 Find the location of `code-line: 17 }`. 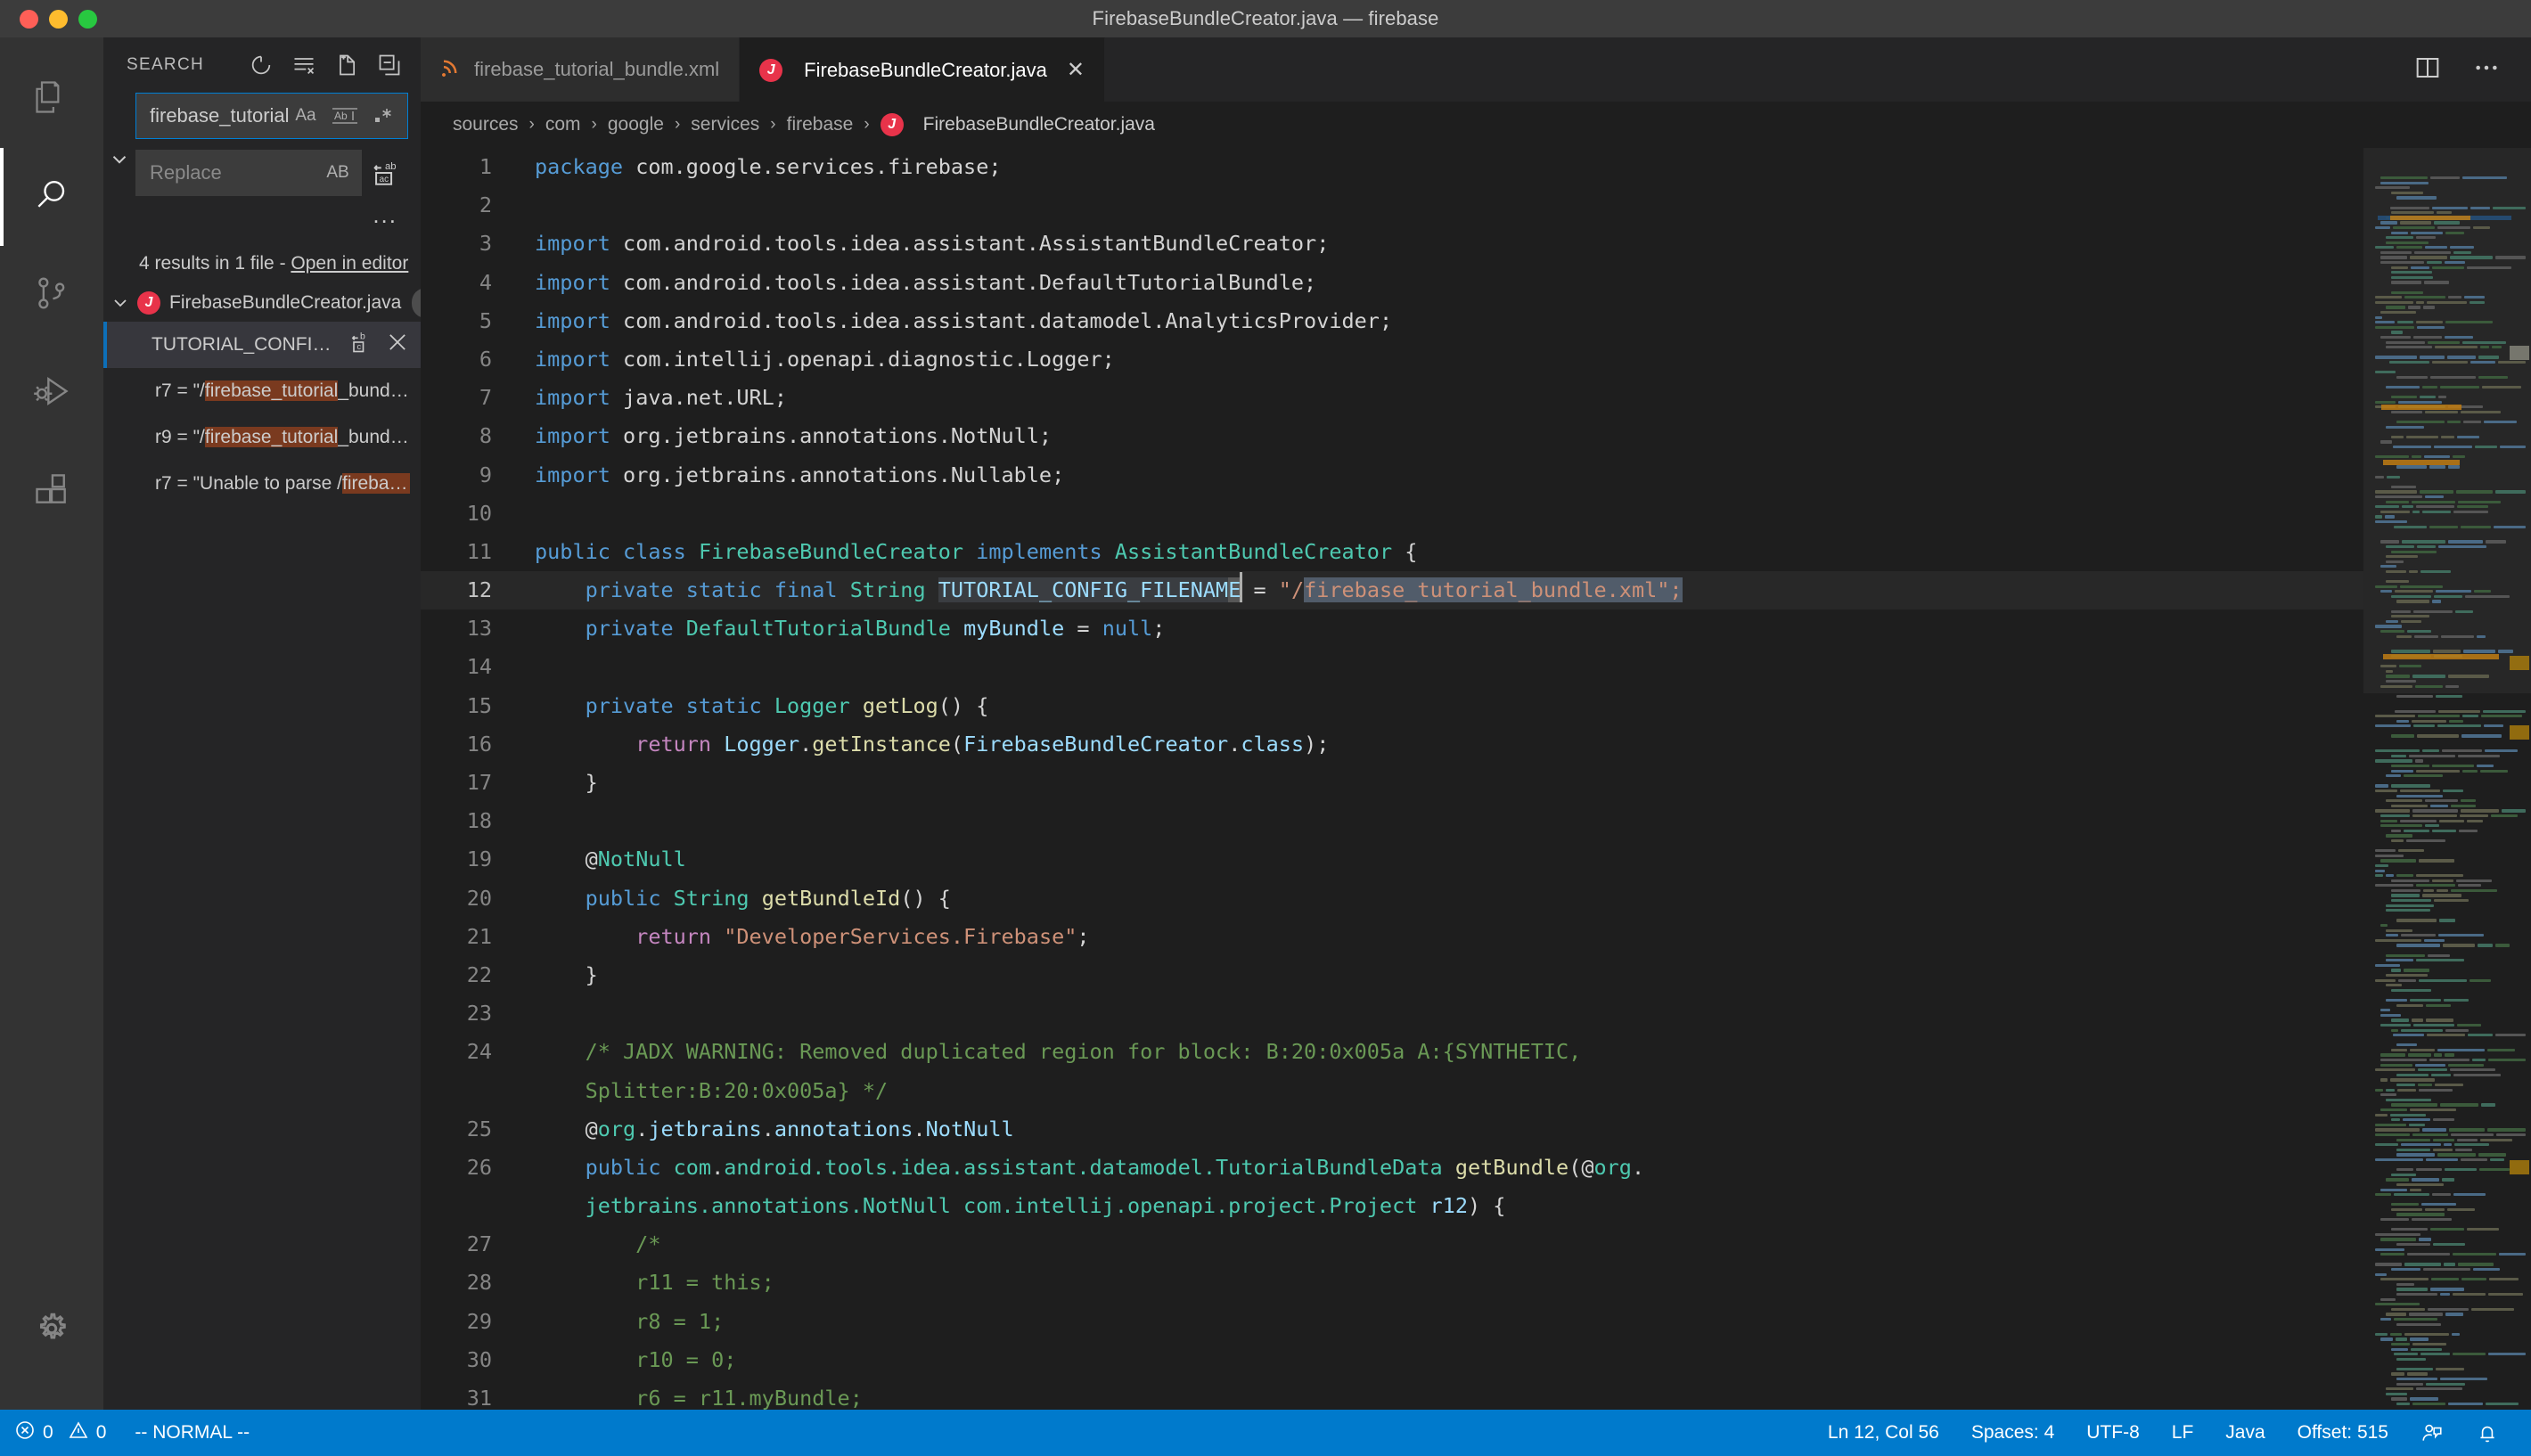

code-line: 17 } is located at coordinates (1392, 783).